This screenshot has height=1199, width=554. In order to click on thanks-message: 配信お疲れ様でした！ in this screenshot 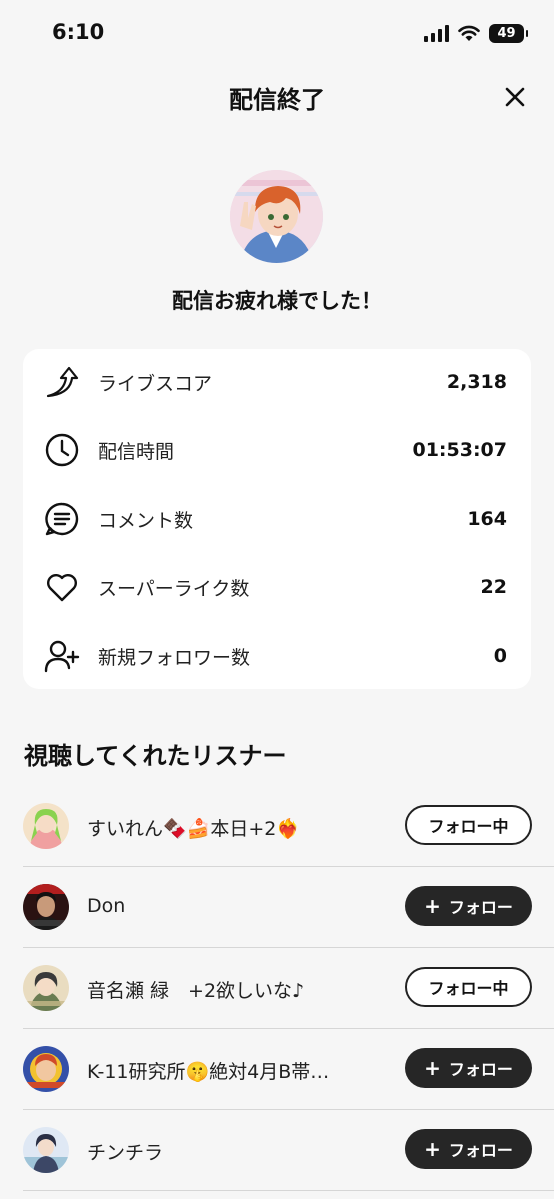, I will do `click(277, 301)`.